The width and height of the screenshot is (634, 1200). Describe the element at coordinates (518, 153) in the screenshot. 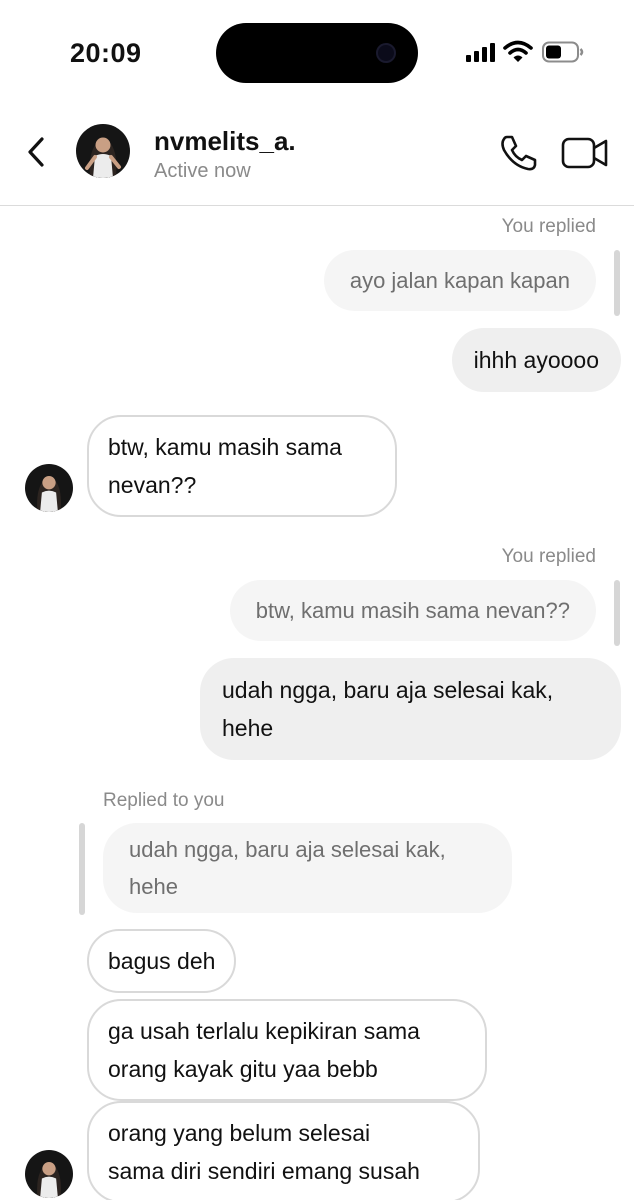

I see `phone-icon` at that location.